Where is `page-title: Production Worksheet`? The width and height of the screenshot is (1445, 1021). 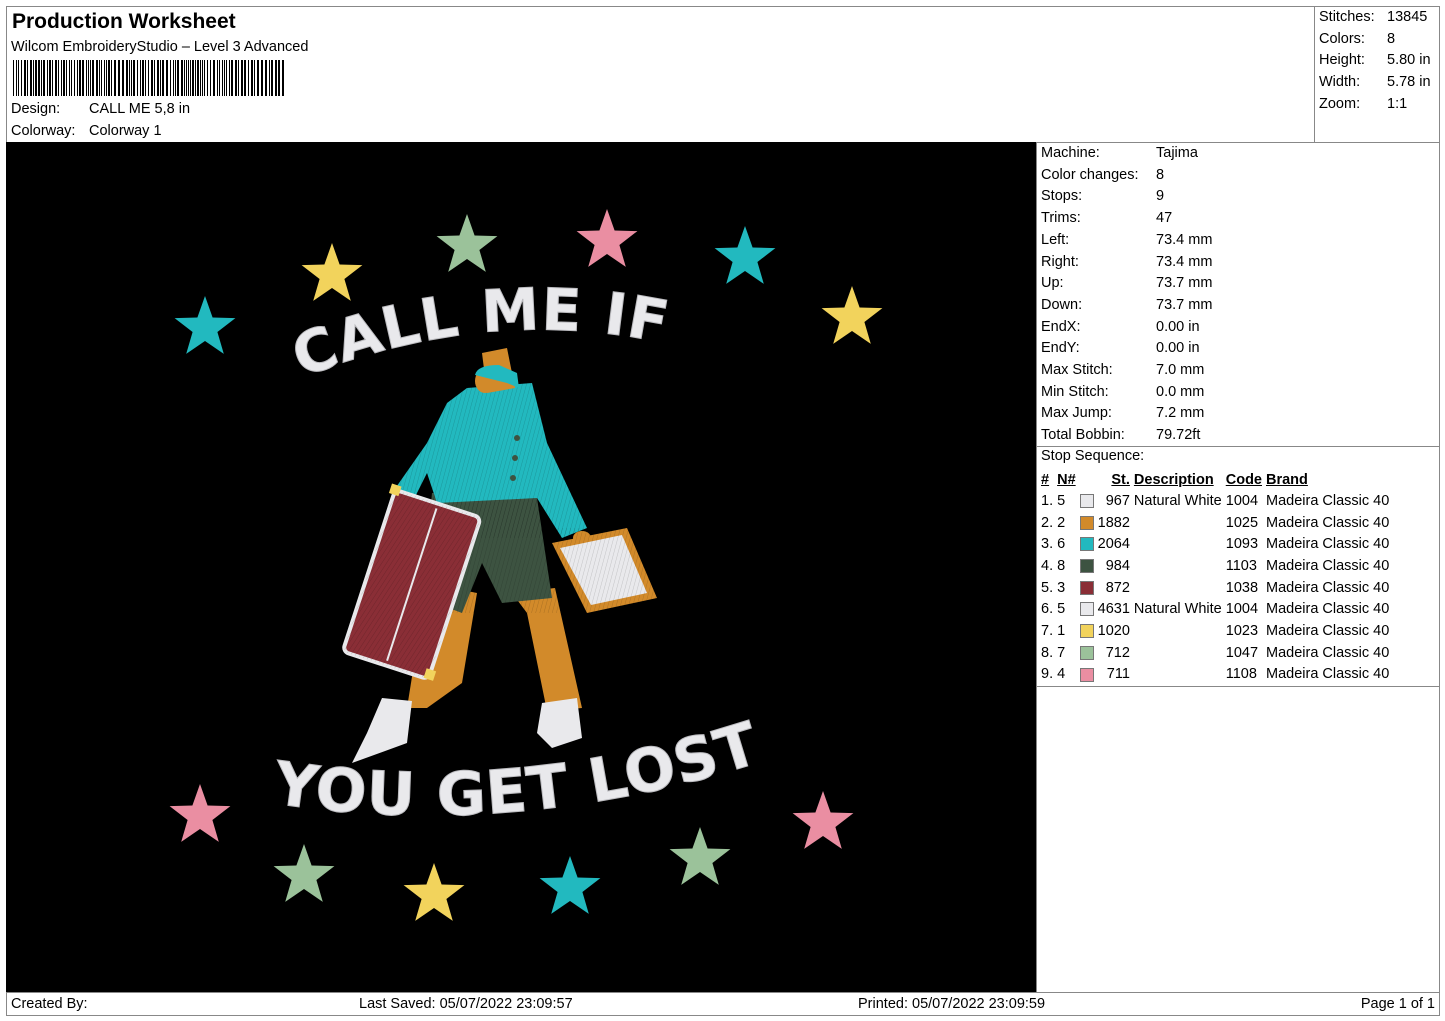
page-title: Production Worksheet is located at coordinates (124, 21).